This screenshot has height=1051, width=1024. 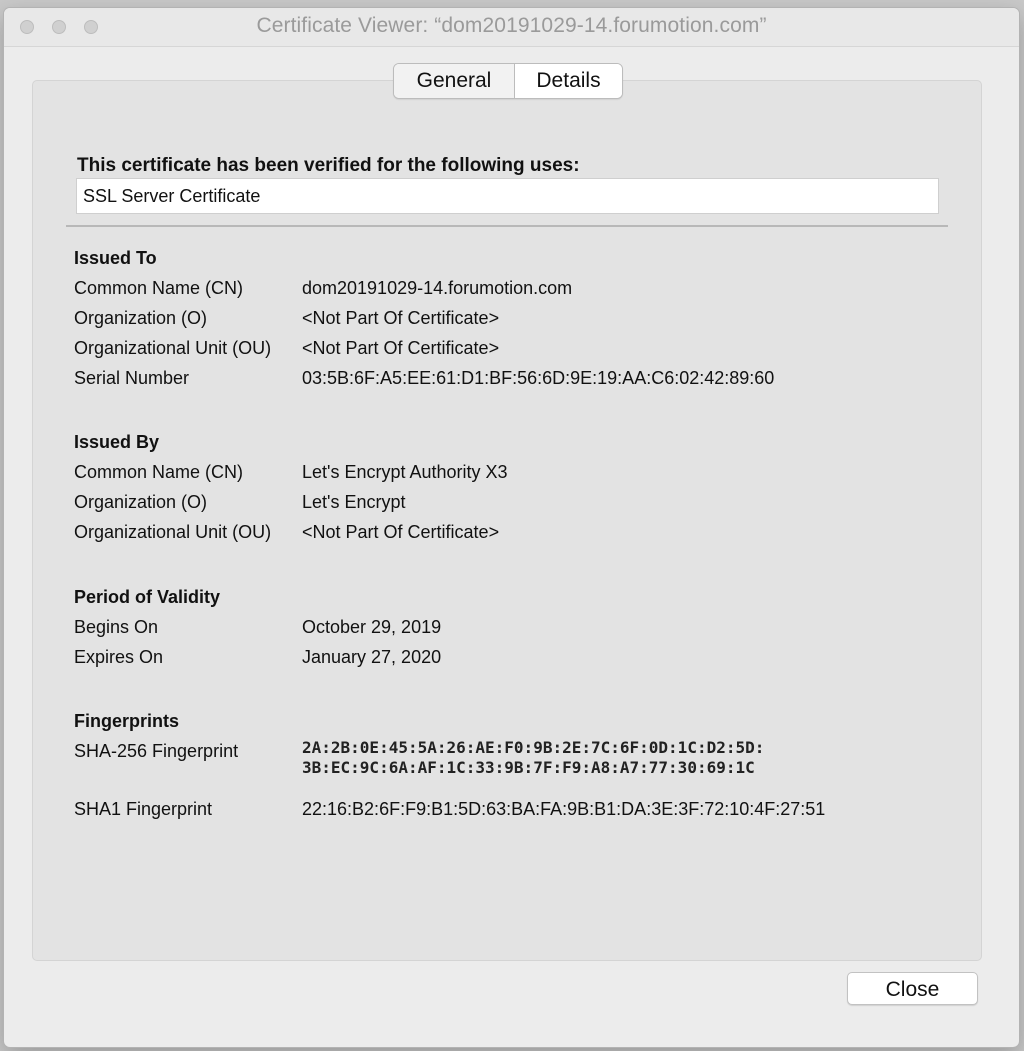 I want to click on validity-heading: Period of Validity, so click(x=147, y=597).